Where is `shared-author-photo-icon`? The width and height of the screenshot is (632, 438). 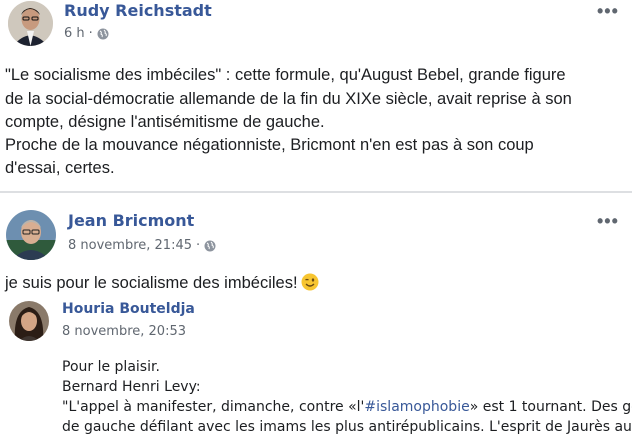
shared-author-photo-icon is located at coordinates (29, 321).